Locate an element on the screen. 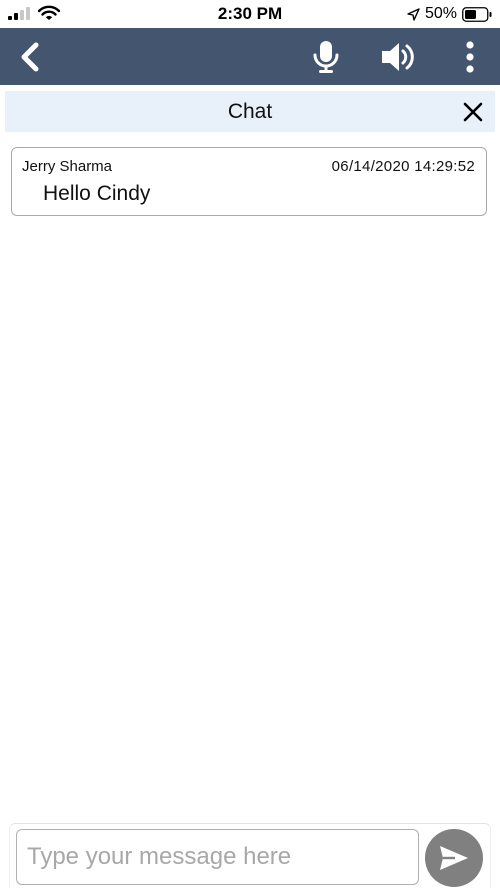  status-bar: 2:30 PM 50% is located at coordinates (250, 14).